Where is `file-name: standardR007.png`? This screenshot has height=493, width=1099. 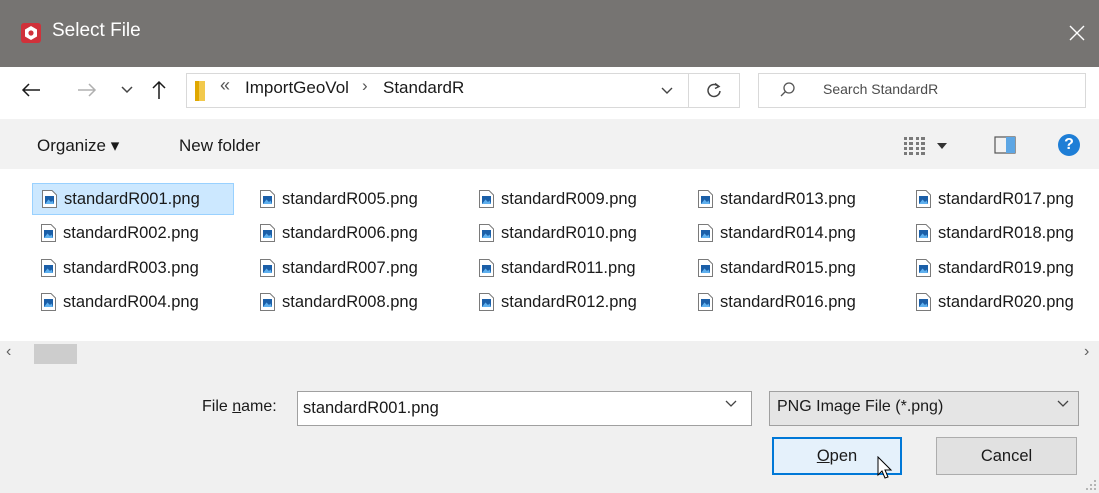
file-name: standardR007.png is located at coordinates (350, 267).